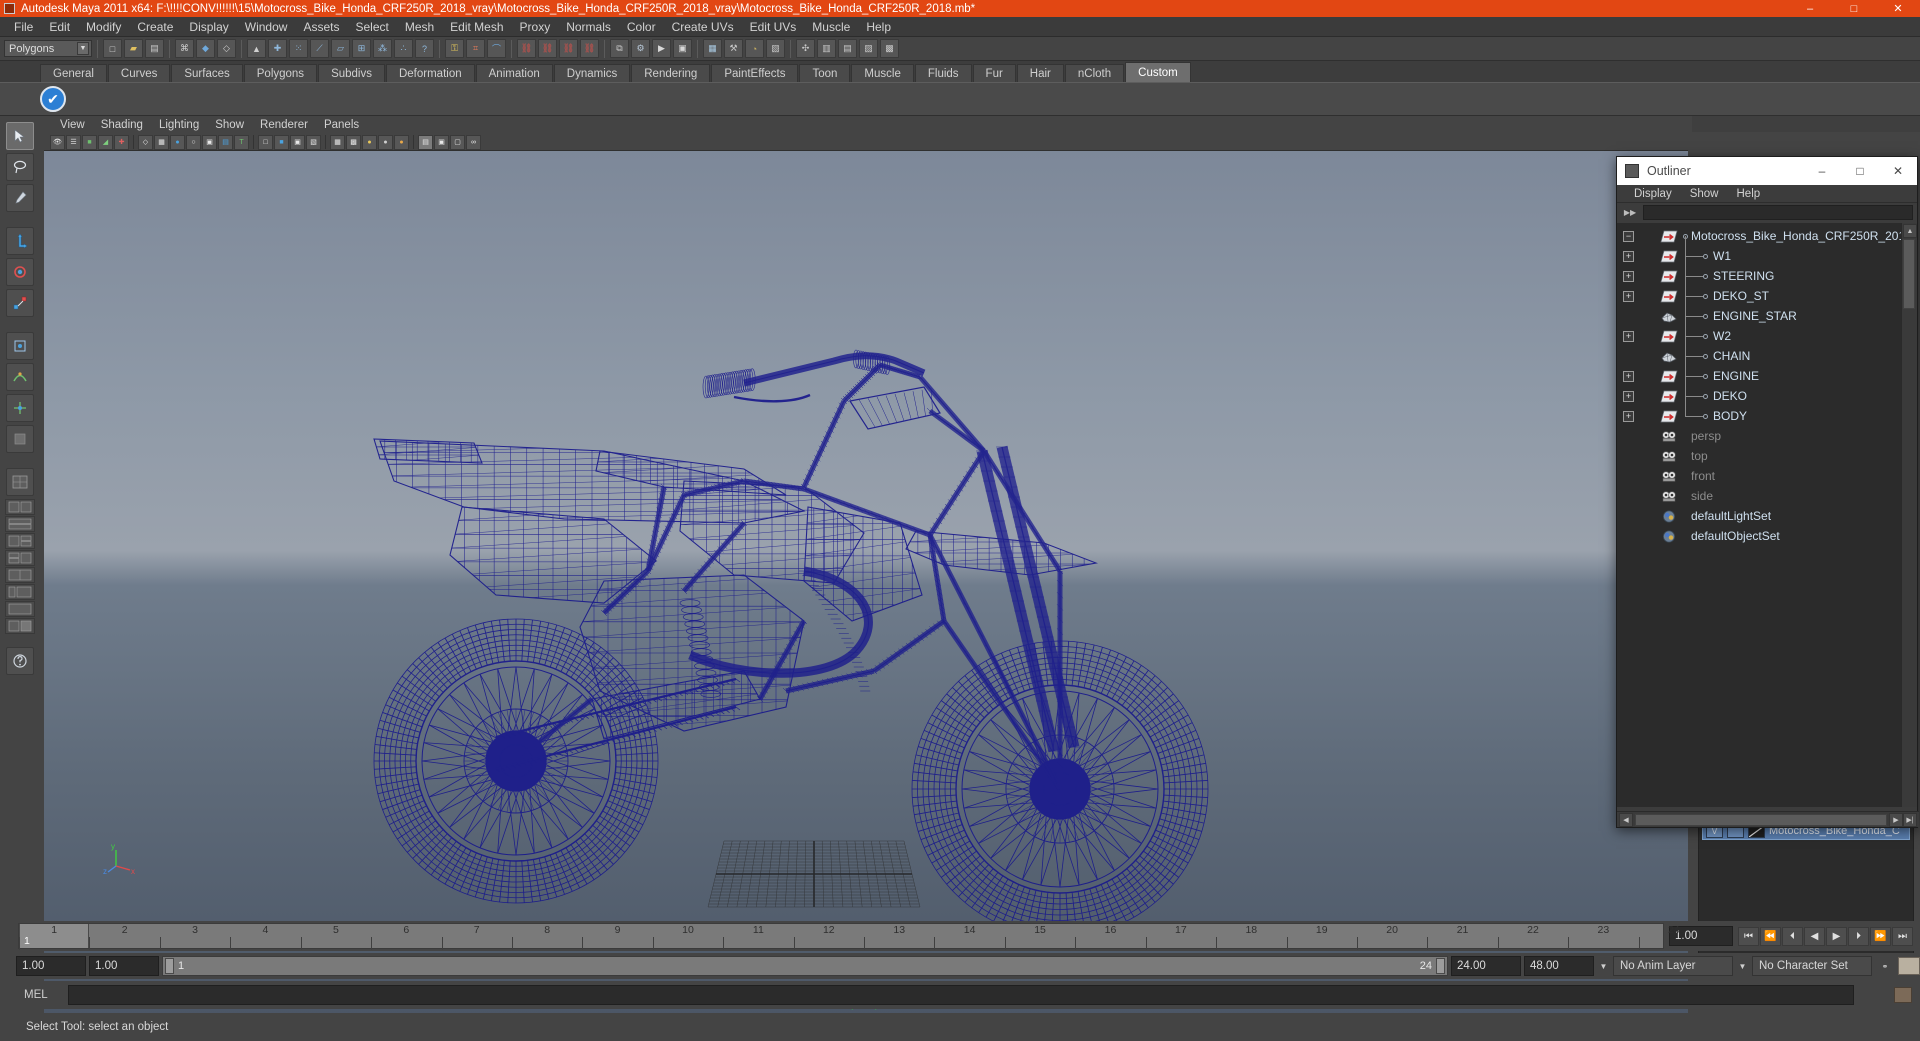  I want to click on outliner-item-persp: persp, so click(1760, 436).